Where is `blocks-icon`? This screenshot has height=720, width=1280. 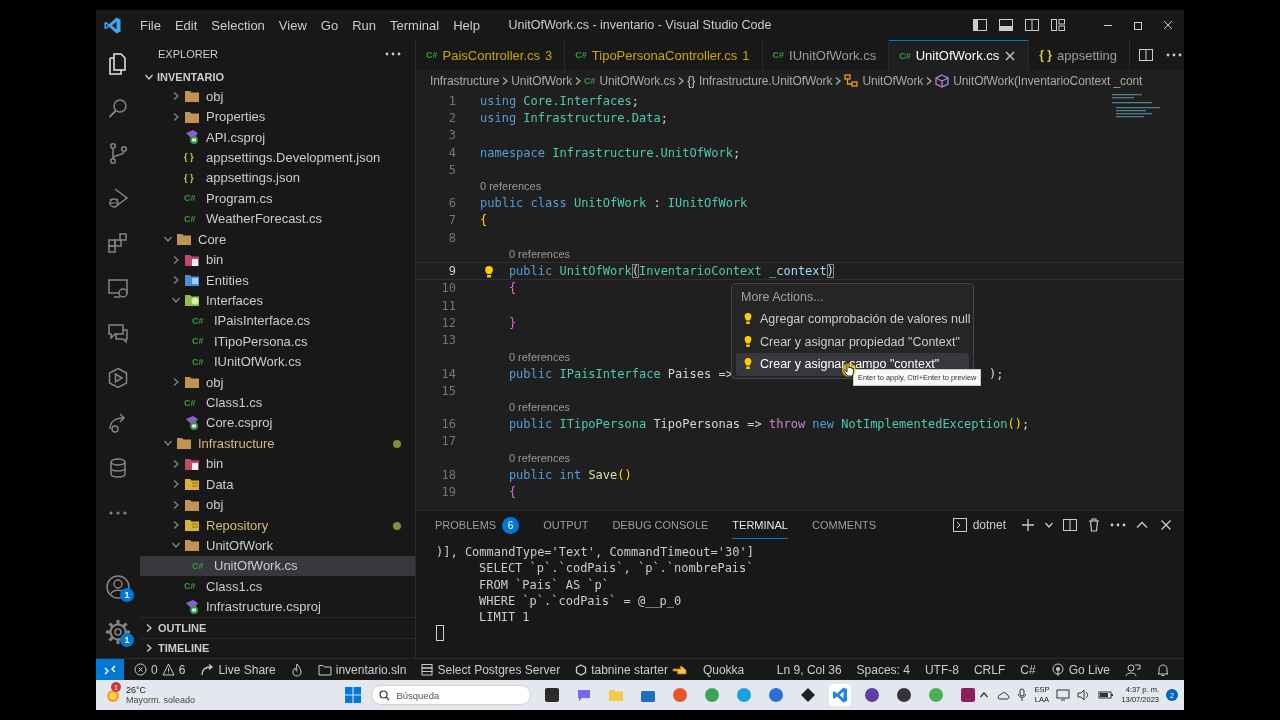
blocks-icon is located at coordinates (118, 242).